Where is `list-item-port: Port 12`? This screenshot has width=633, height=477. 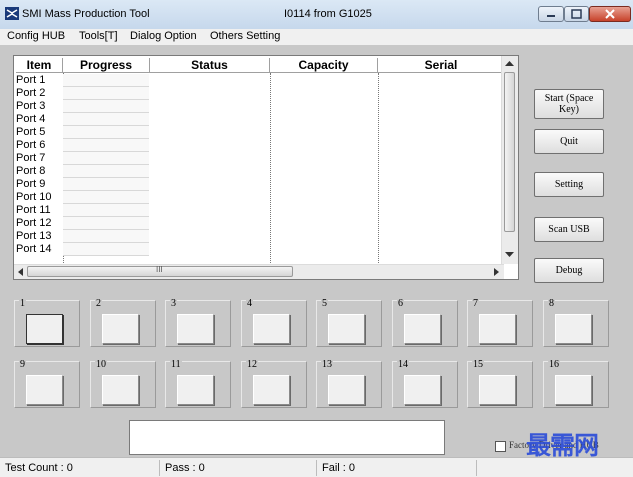
list-item-port: Port 12 is located at coordinates (40, 223).